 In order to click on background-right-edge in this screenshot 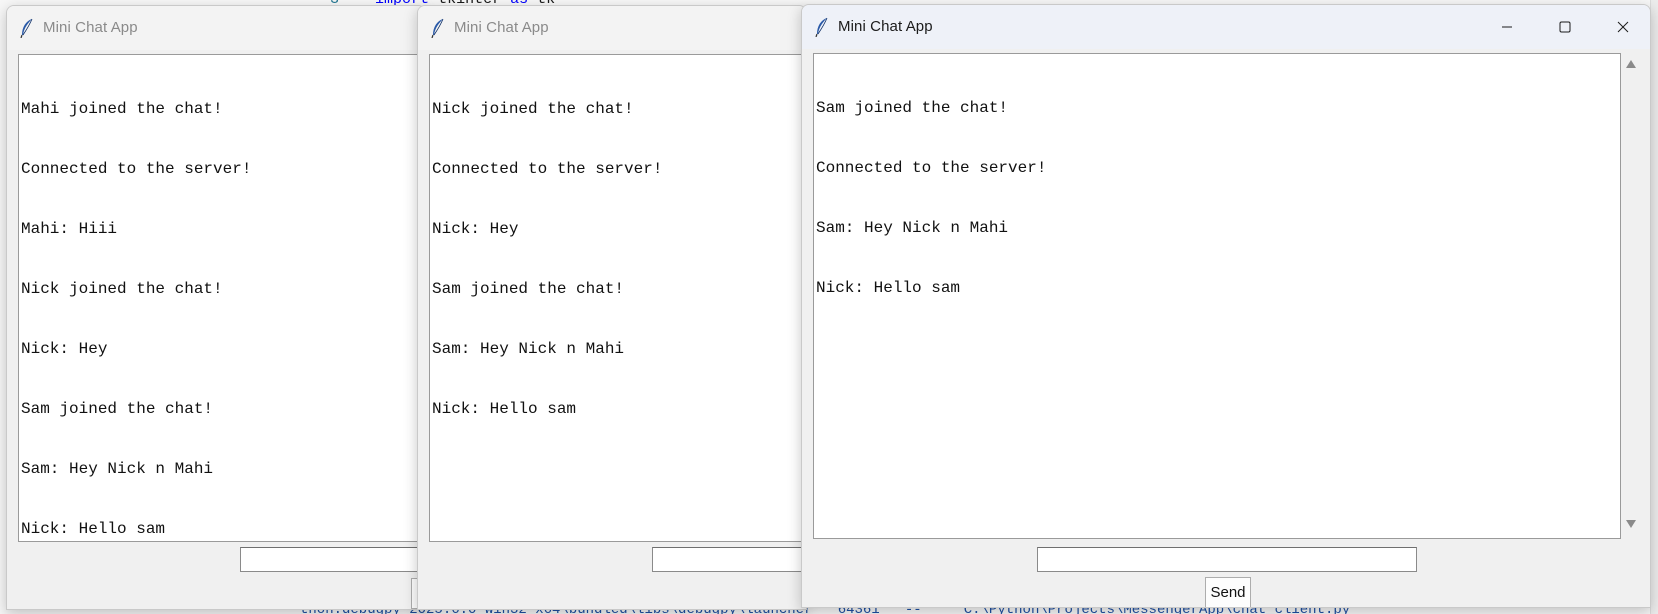, I will do `click(1654, 307)`.